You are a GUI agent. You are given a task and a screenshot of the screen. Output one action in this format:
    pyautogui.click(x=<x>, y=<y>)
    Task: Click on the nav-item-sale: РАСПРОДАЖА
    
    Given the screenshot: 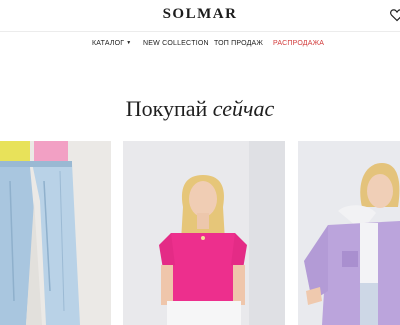 What is the action you would take?
    pyautogui.click(x=298, y=43)
    